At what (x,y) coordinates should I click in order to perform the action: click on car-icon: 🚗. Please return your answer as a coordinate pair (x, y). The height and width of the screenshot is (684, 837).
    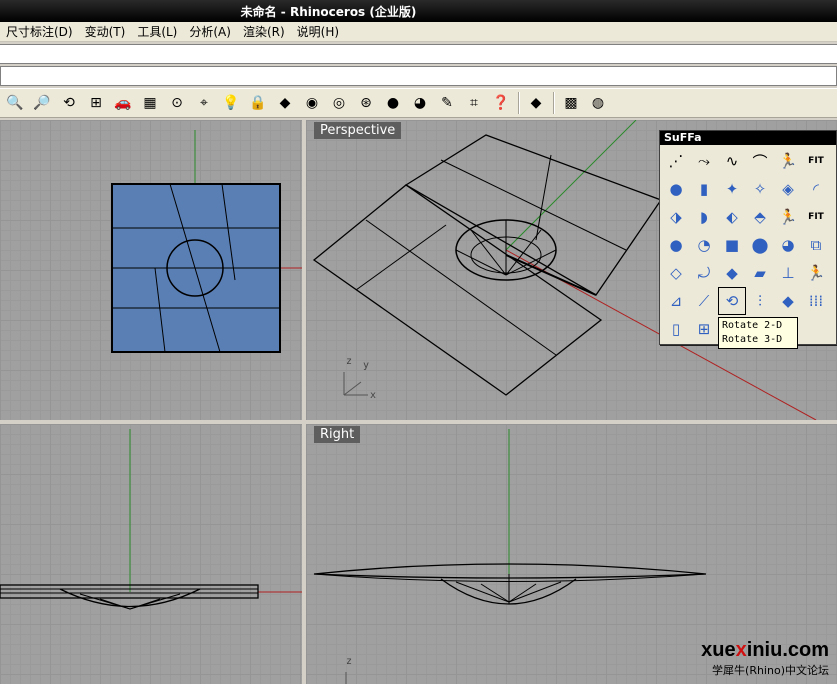
    Looking at the image, I should click on (123, 103).